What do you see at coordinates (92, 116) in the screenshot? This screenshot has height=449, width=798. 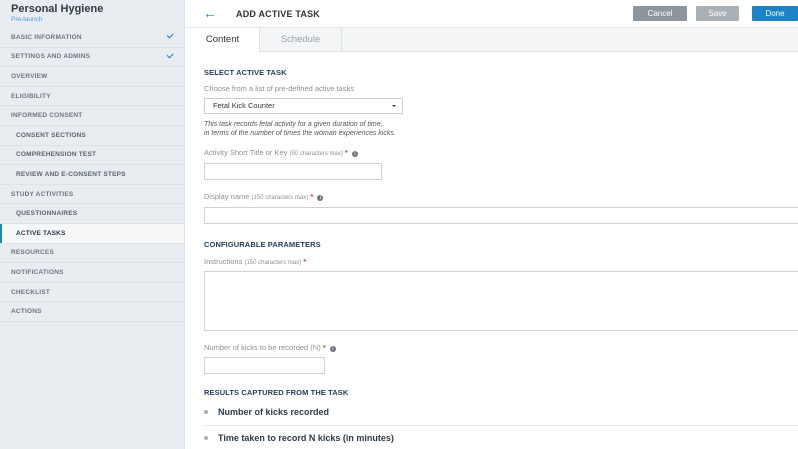 I see `sidebar-item-informed-consent: INFORMED CONSENT` at bounding box center [92, 116].